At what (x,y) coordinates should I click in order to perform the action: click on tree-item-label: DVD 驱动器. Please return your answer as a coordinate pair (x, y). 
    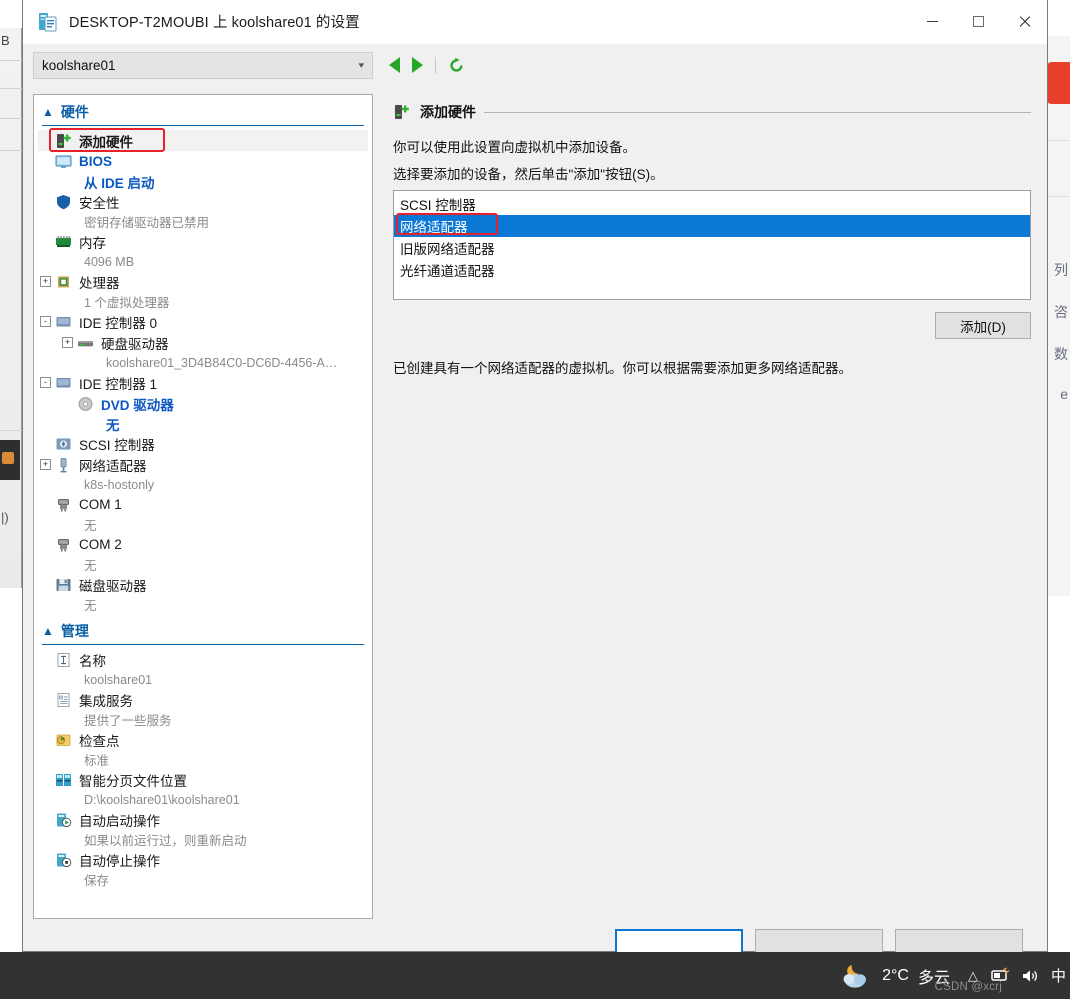
    Looking at the image, I should click on (137, 405).